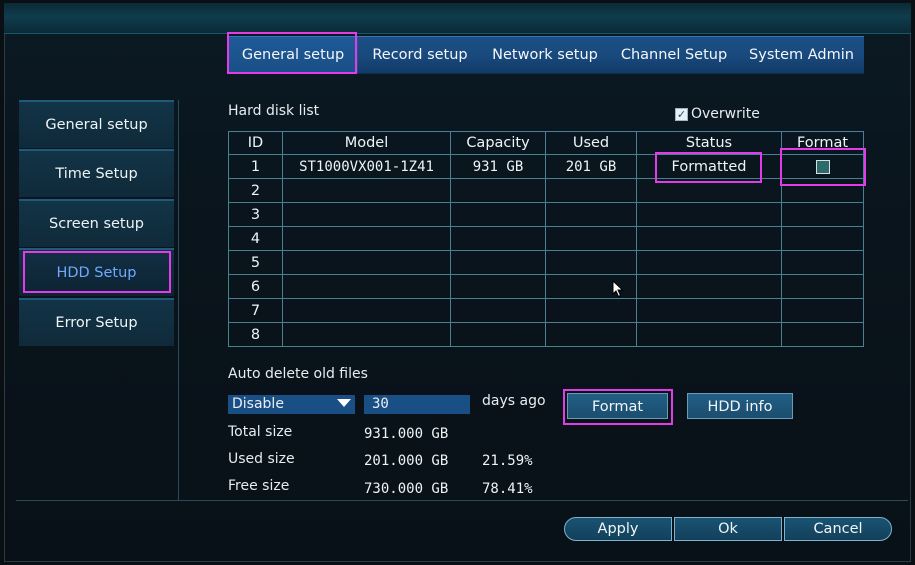 The image size is (915, 565). I want to click on table-row: 8, so click(546, 334).